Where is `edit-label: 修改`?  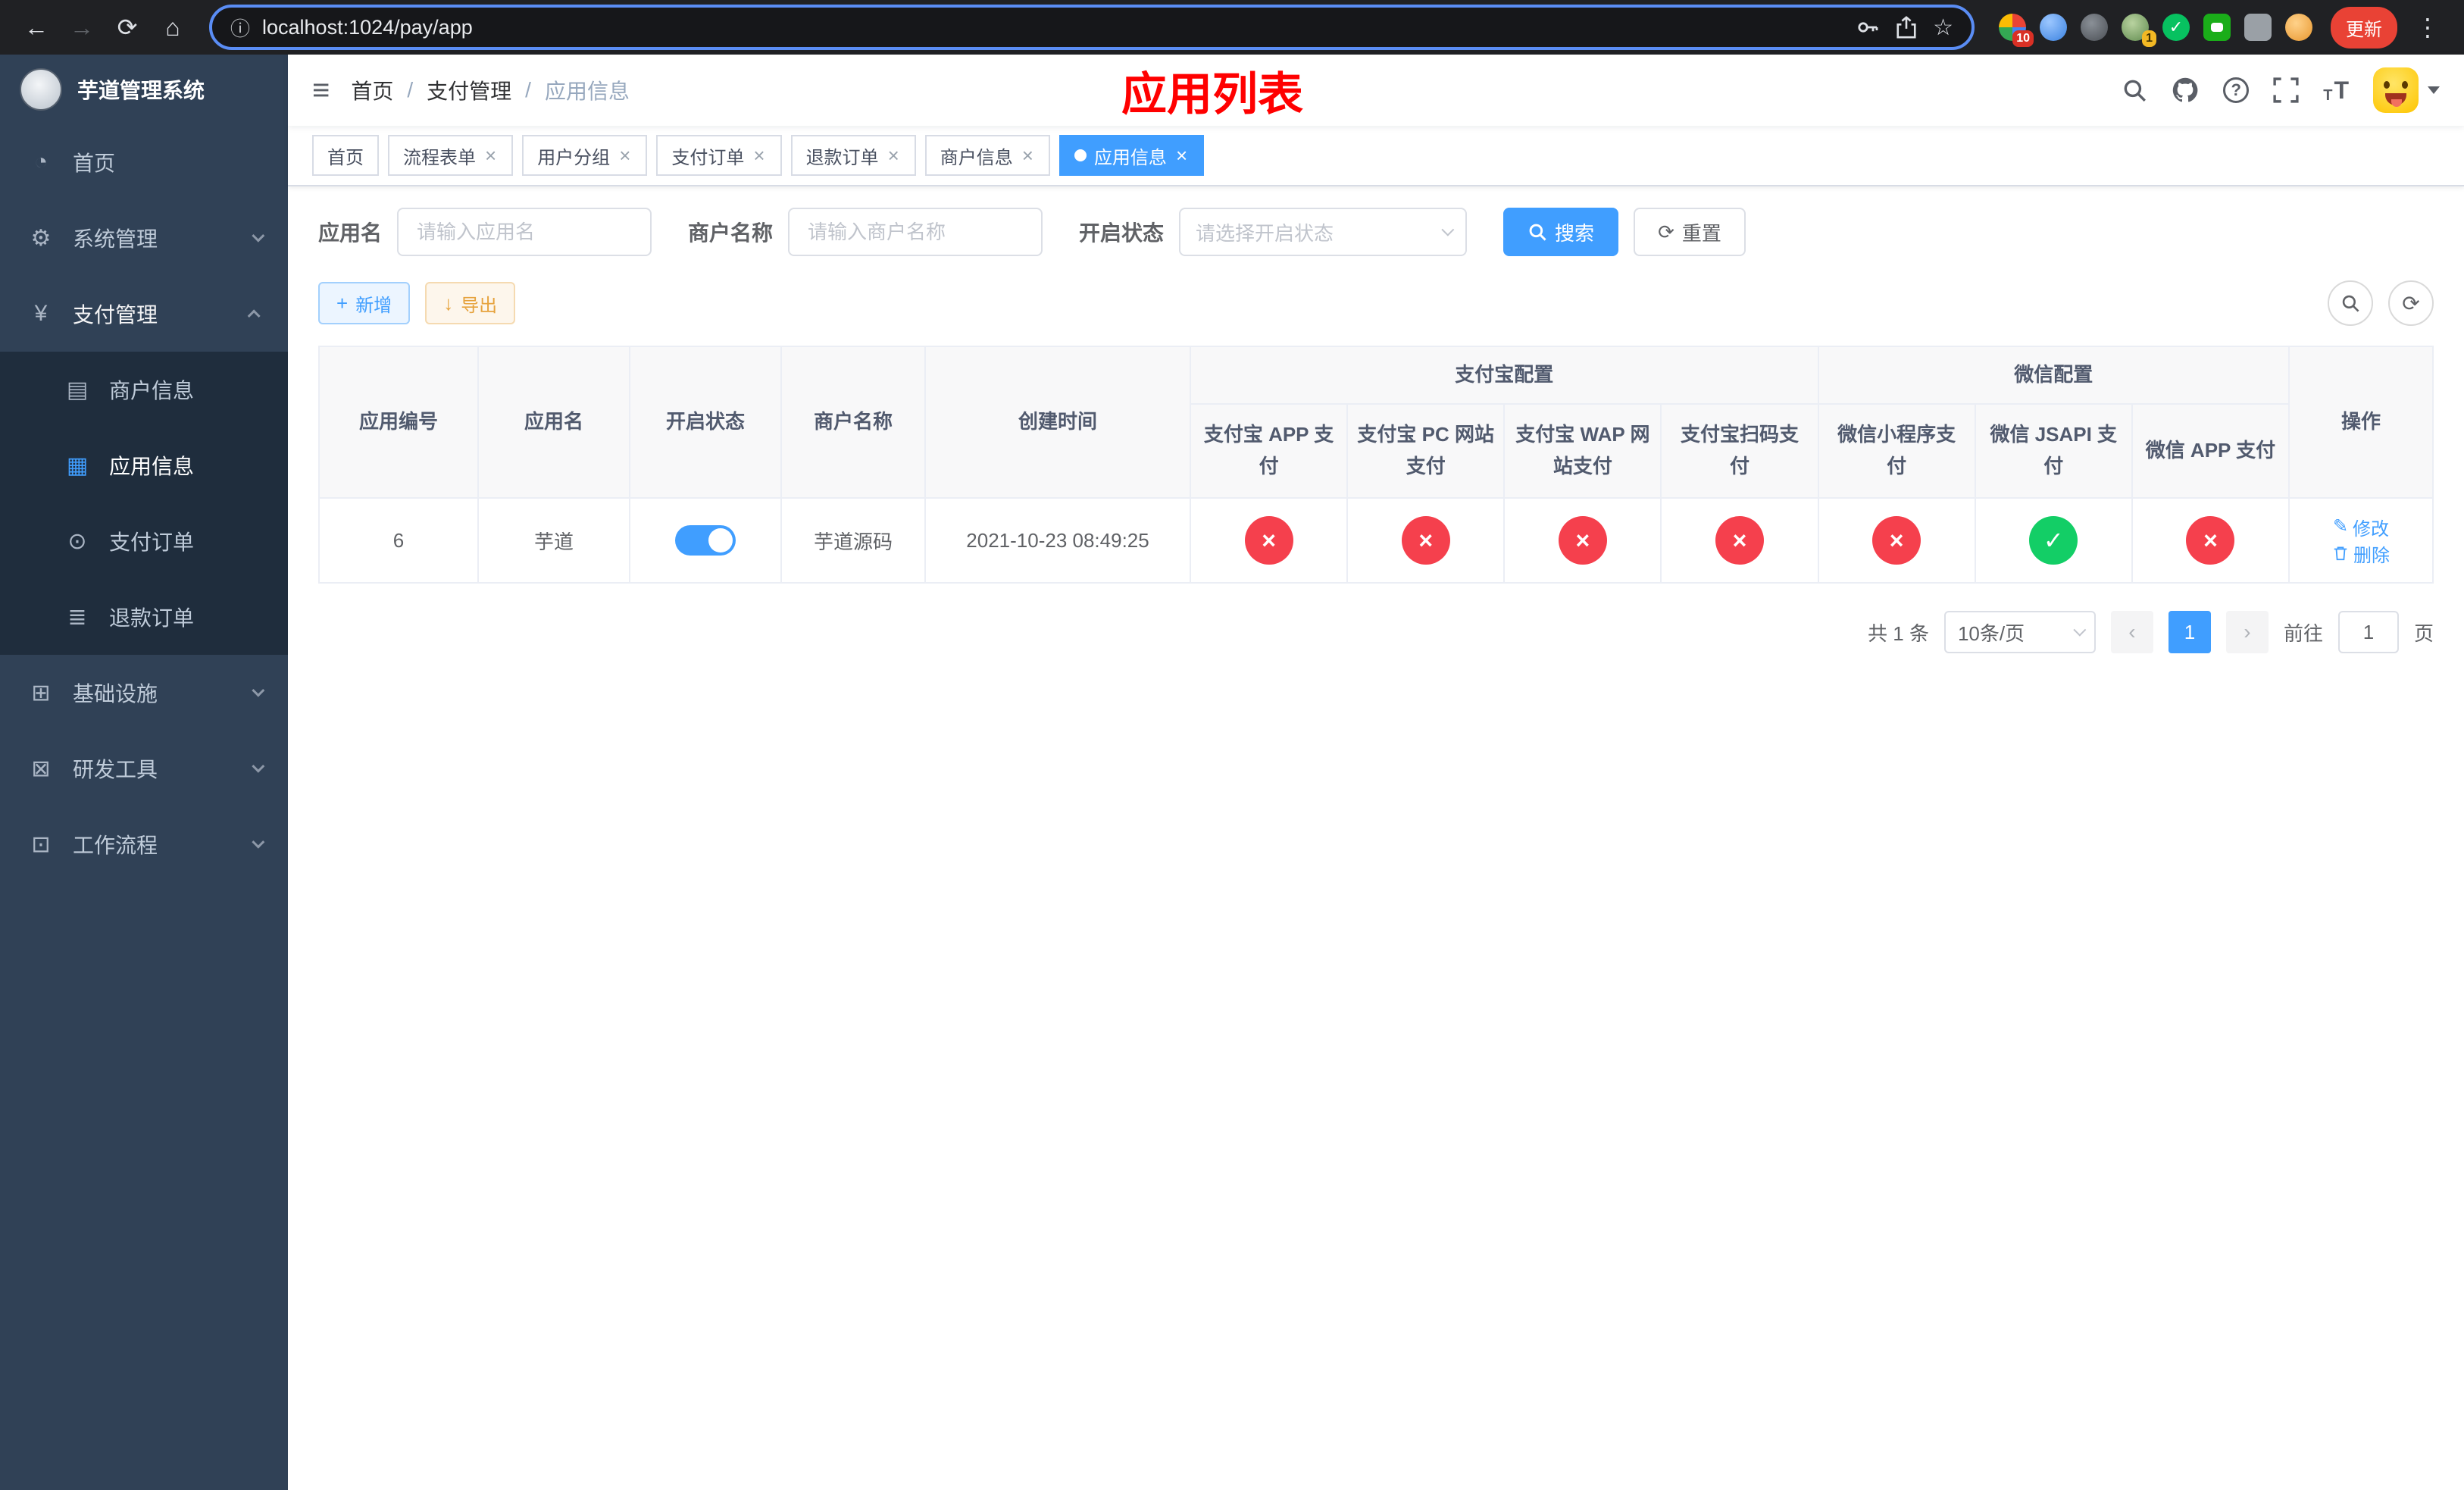 edit-label: 修改 is located at coordinates (2371, 529).